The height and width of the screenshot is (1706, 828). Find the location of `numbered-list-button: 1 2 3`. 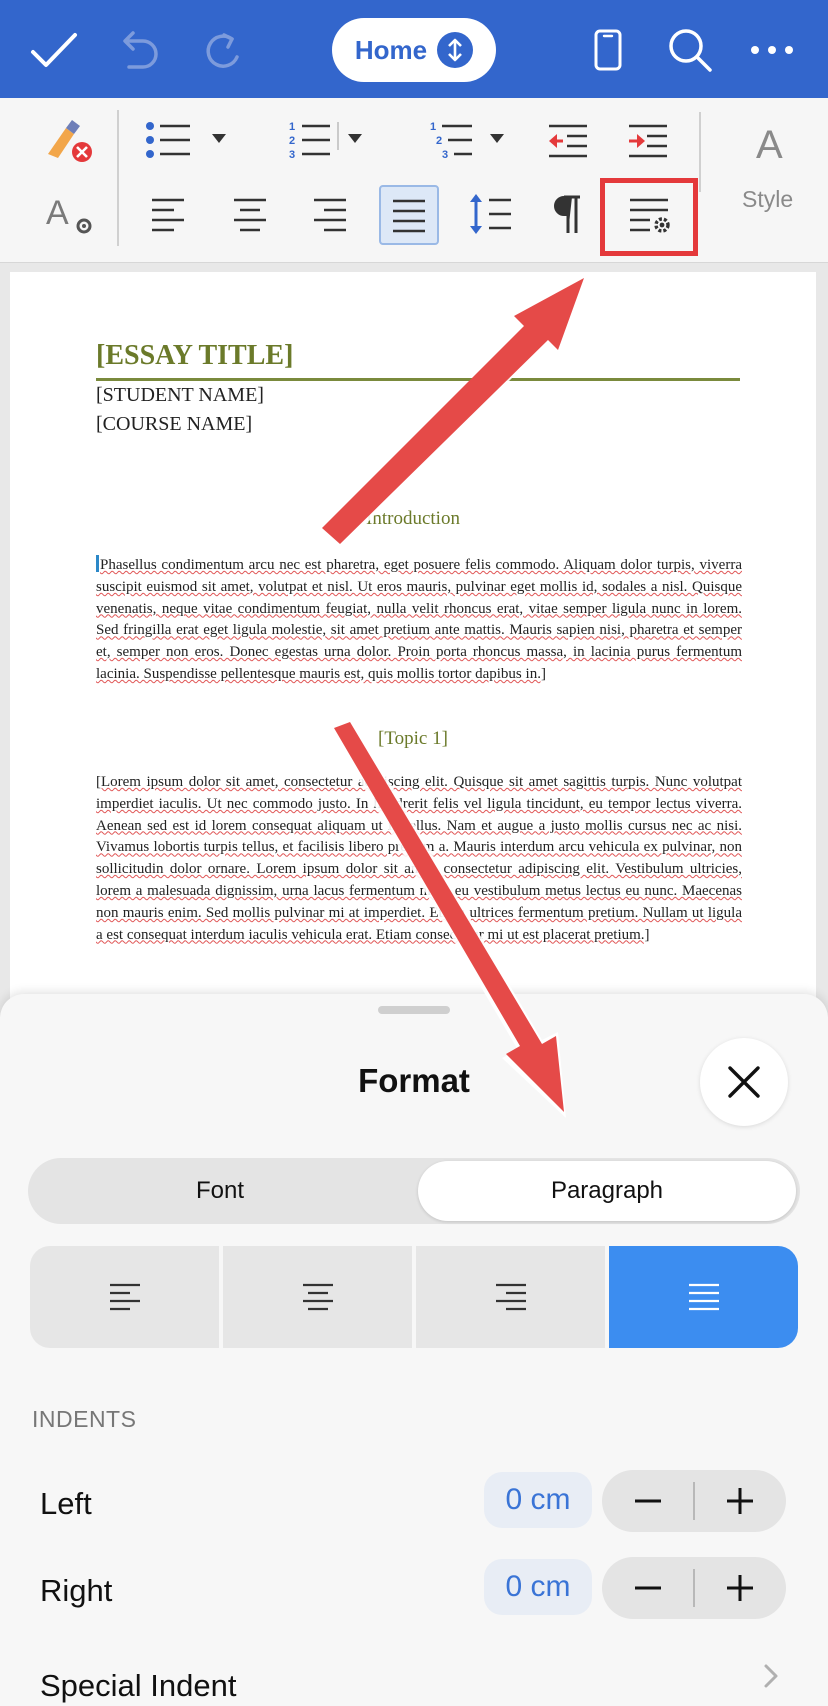

numbered-list-button: 1 2 3 is located at coordinates (334, 140).